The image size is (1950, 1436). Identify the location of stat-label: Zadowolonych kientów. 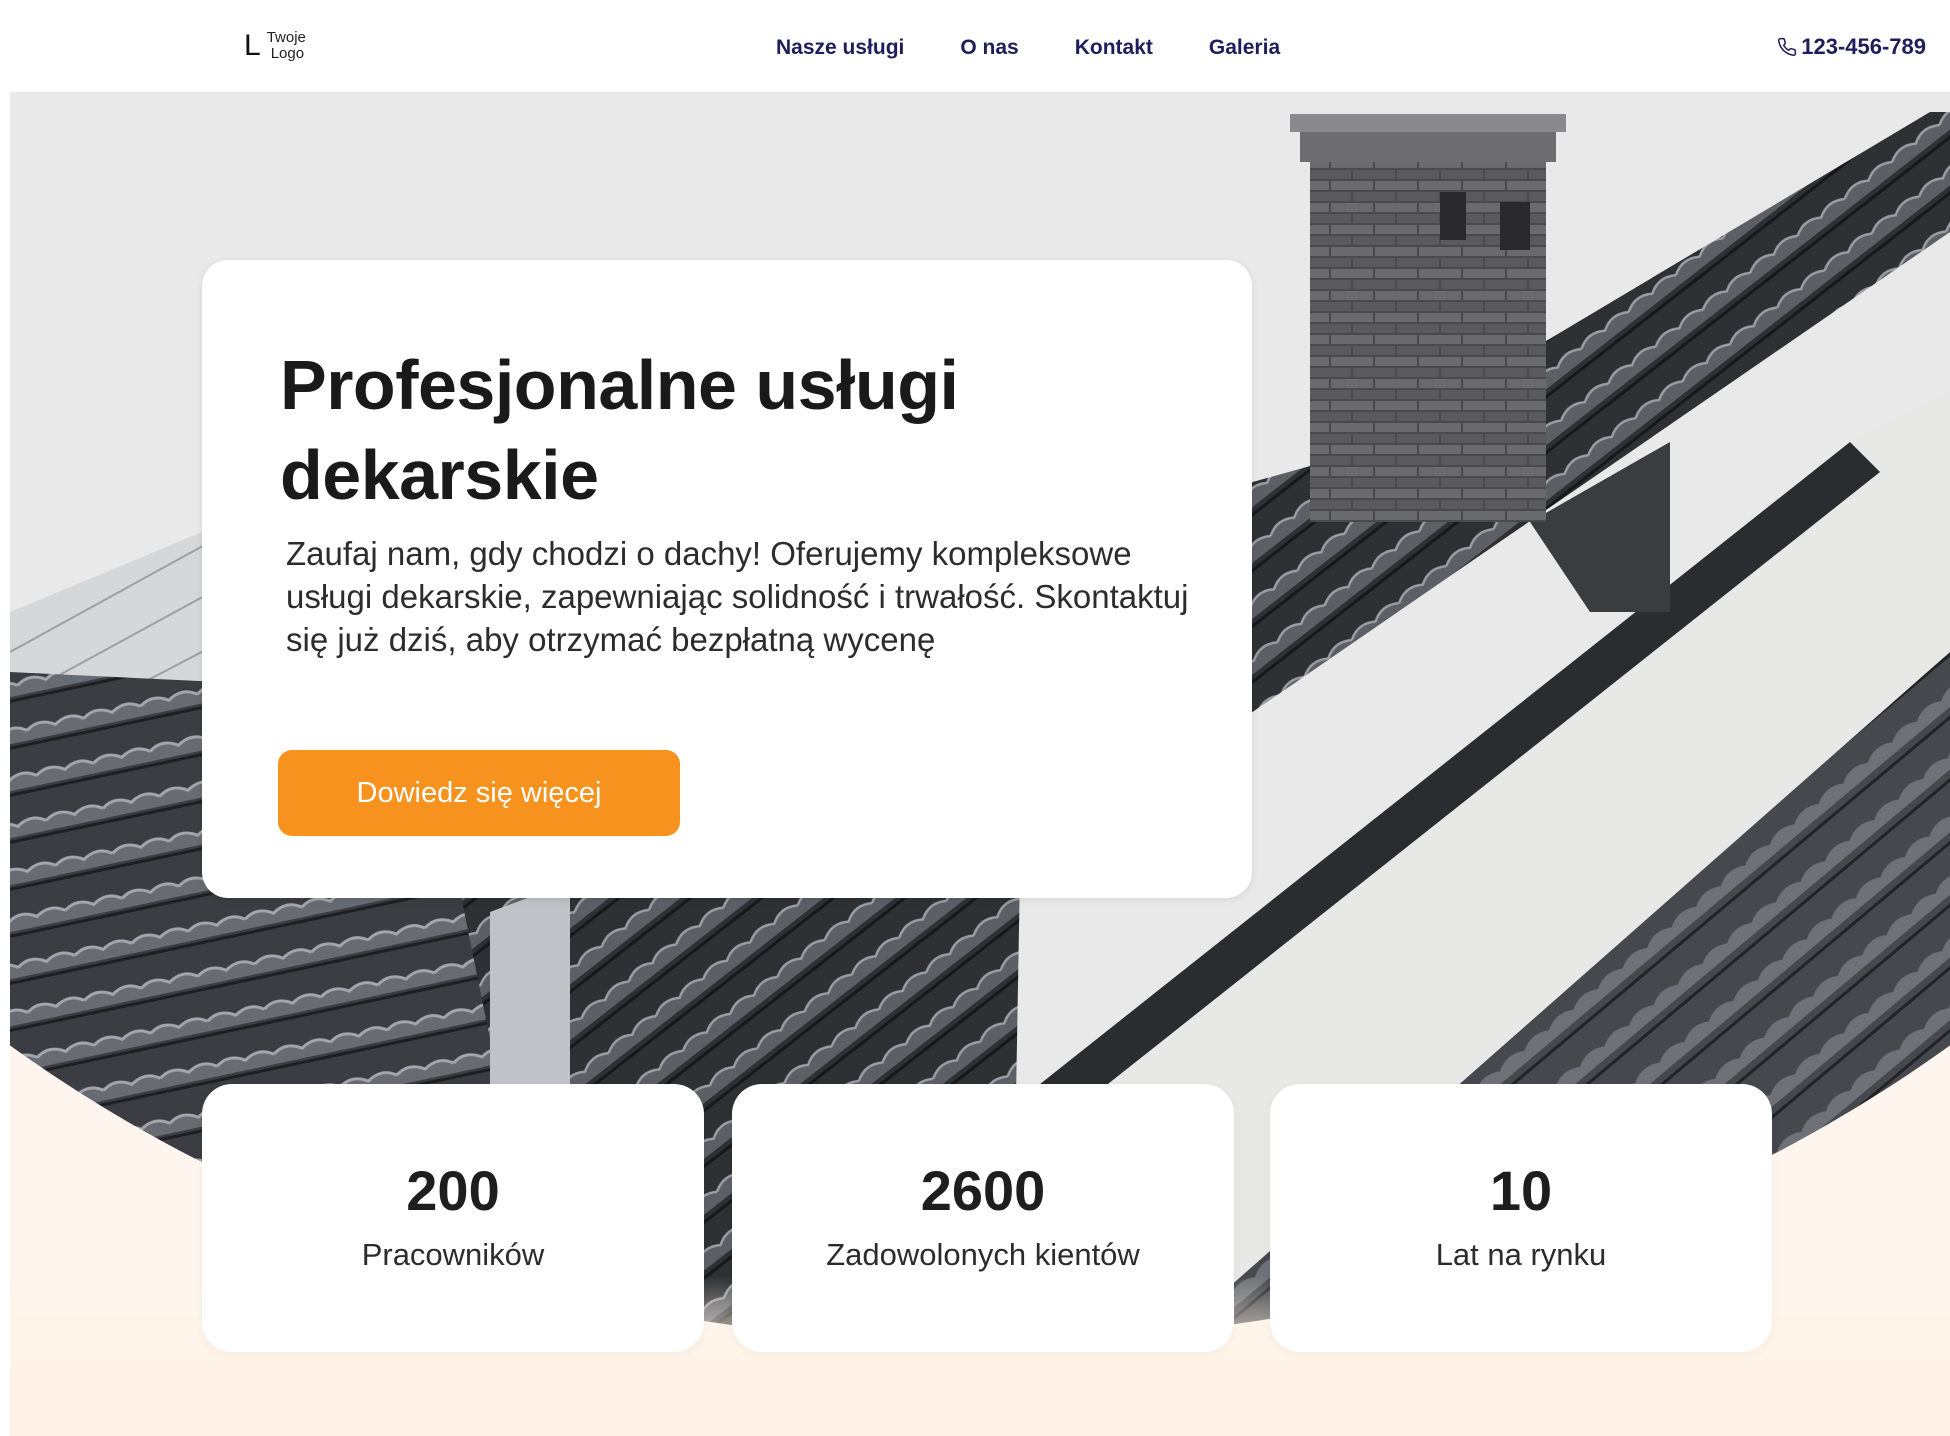
(983, 1254).